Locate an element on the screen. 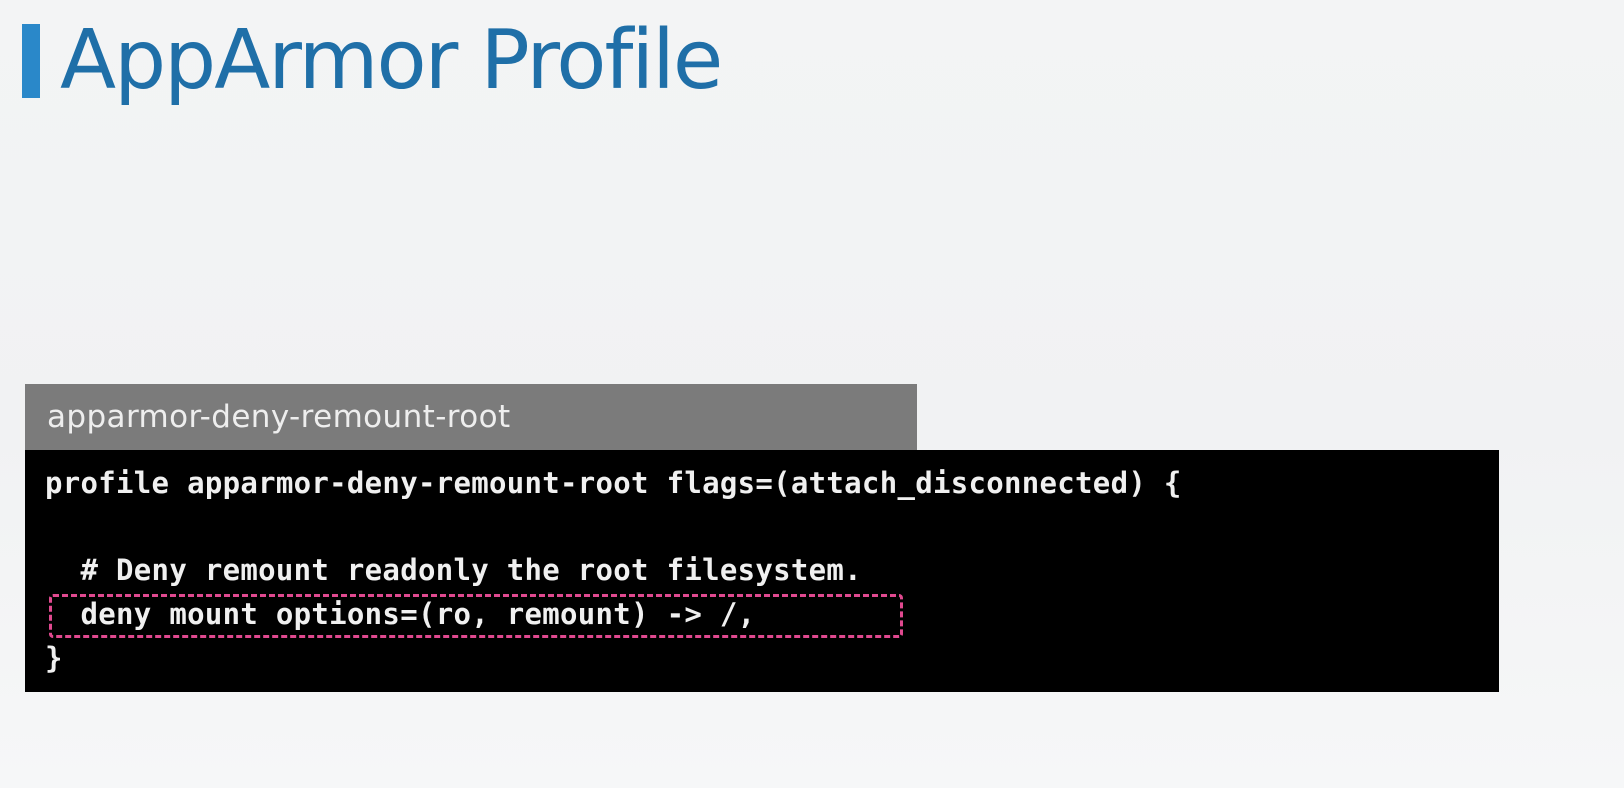 This screenshot has width=1624, height=788. file-name-tab: apparmor-deny-remount-root is located at coordinates (471, 417).